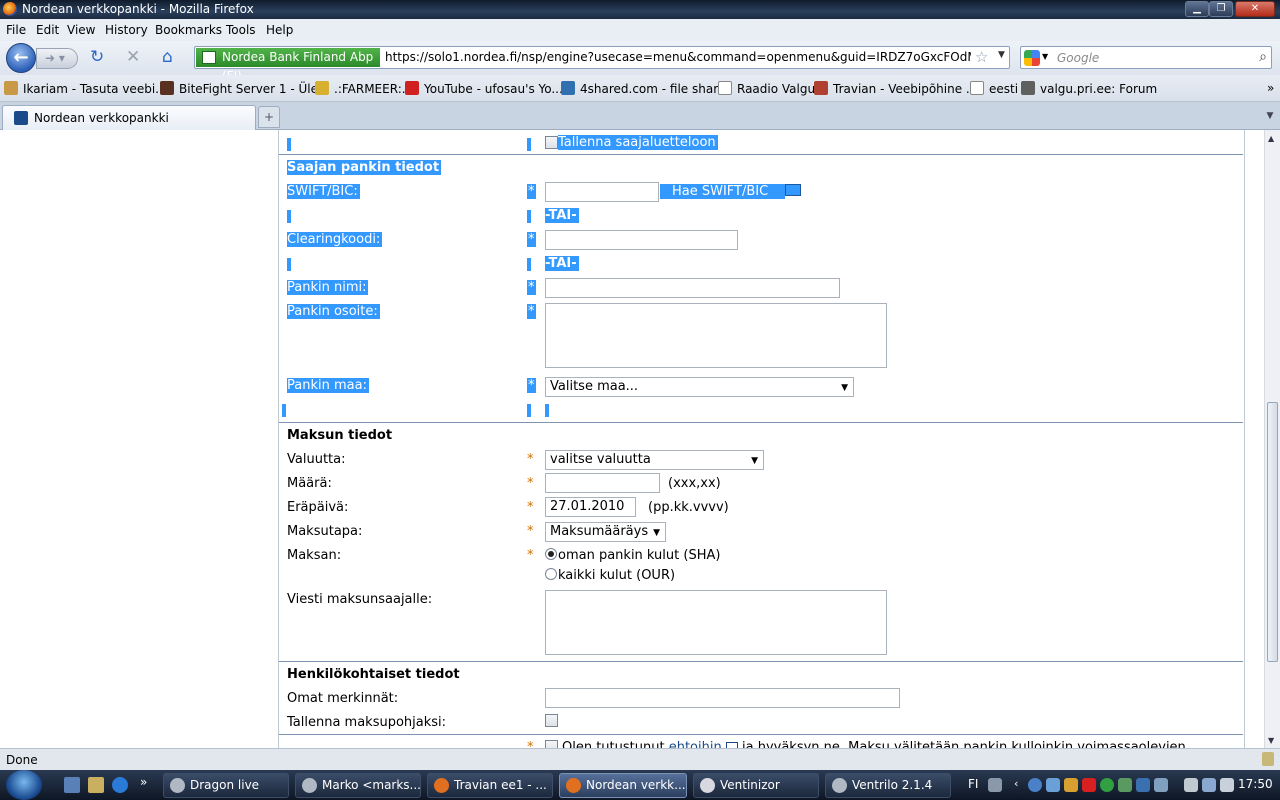  Describe the element at coordinates (1270, 117) in the screenshot. I see `tab-list-icon: ▼` at that location.